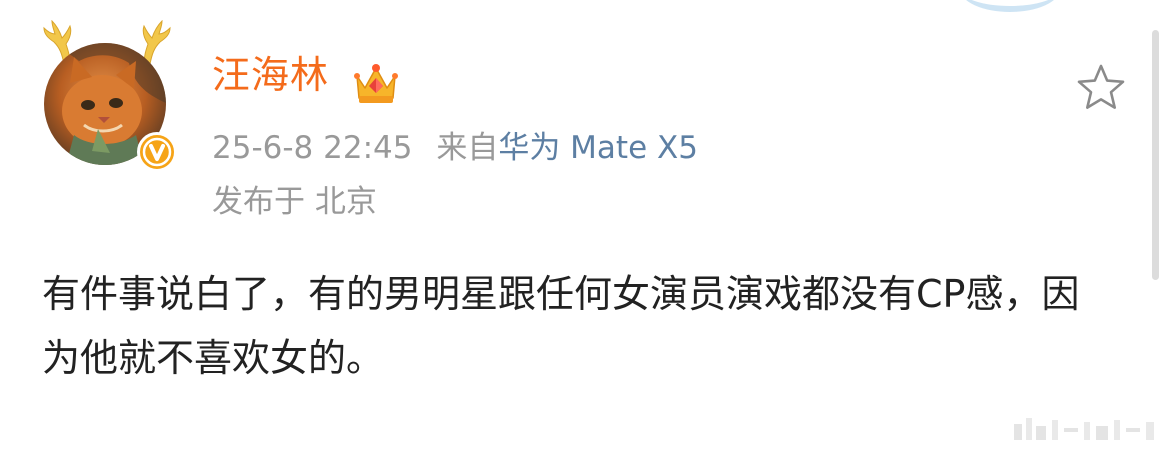 Image resolution: width=1170 pixels, height=455 pixels. What do you see at coordinates (270, 75) in the screenshot?
I see `user-name: 汪海林` at bounding box center [270, 75].